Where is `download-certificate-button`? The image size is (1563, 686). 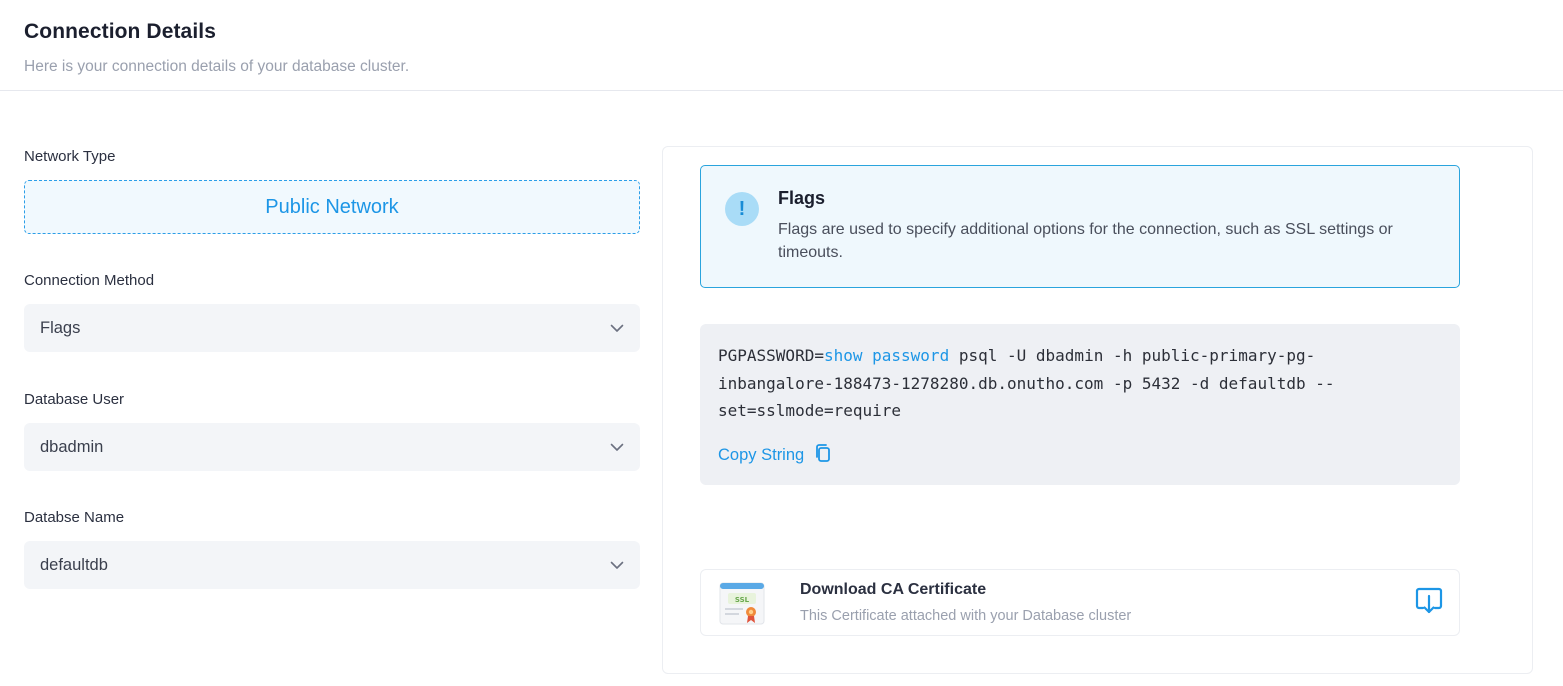 download-certificate-button is located at coordinates (1429, 603).